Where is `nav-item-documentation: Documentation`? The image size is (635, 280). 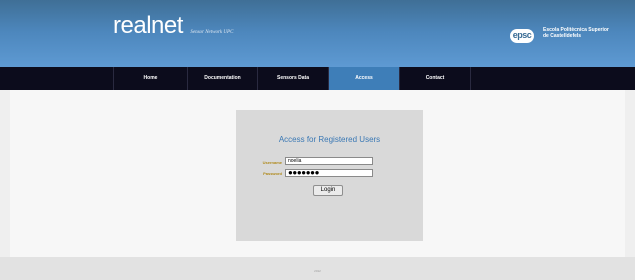 nav-item-documentation: Documentation is located at coordinates (223, 78).